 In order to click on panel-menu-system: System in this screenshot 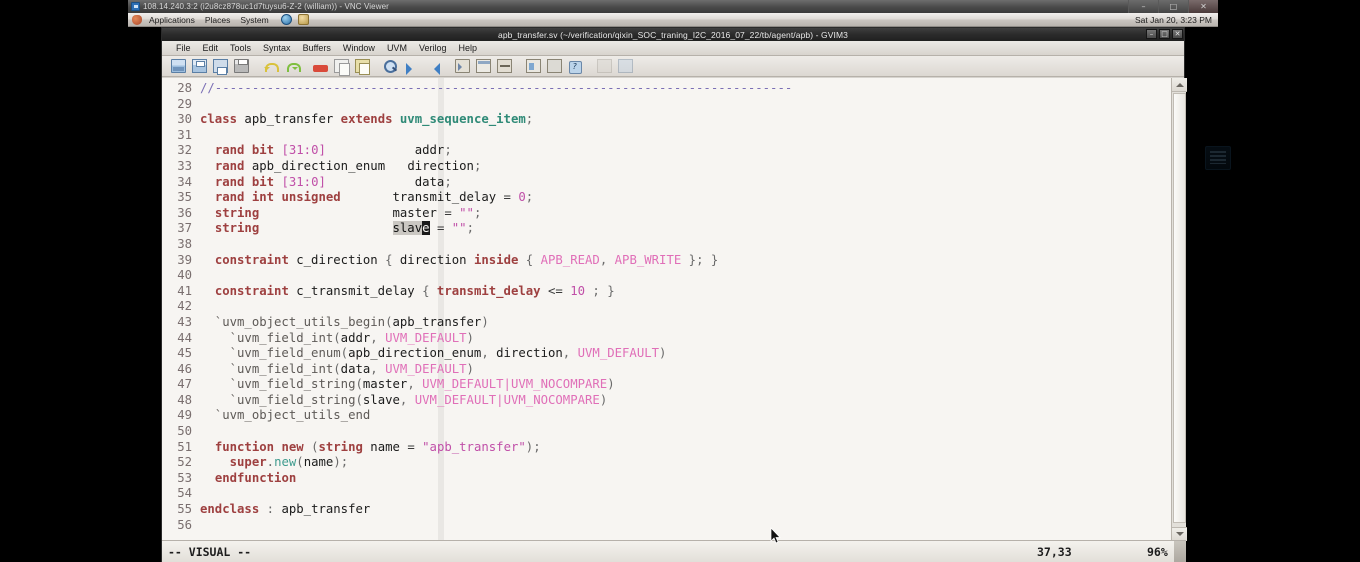, I will do `click(254, 19)`.